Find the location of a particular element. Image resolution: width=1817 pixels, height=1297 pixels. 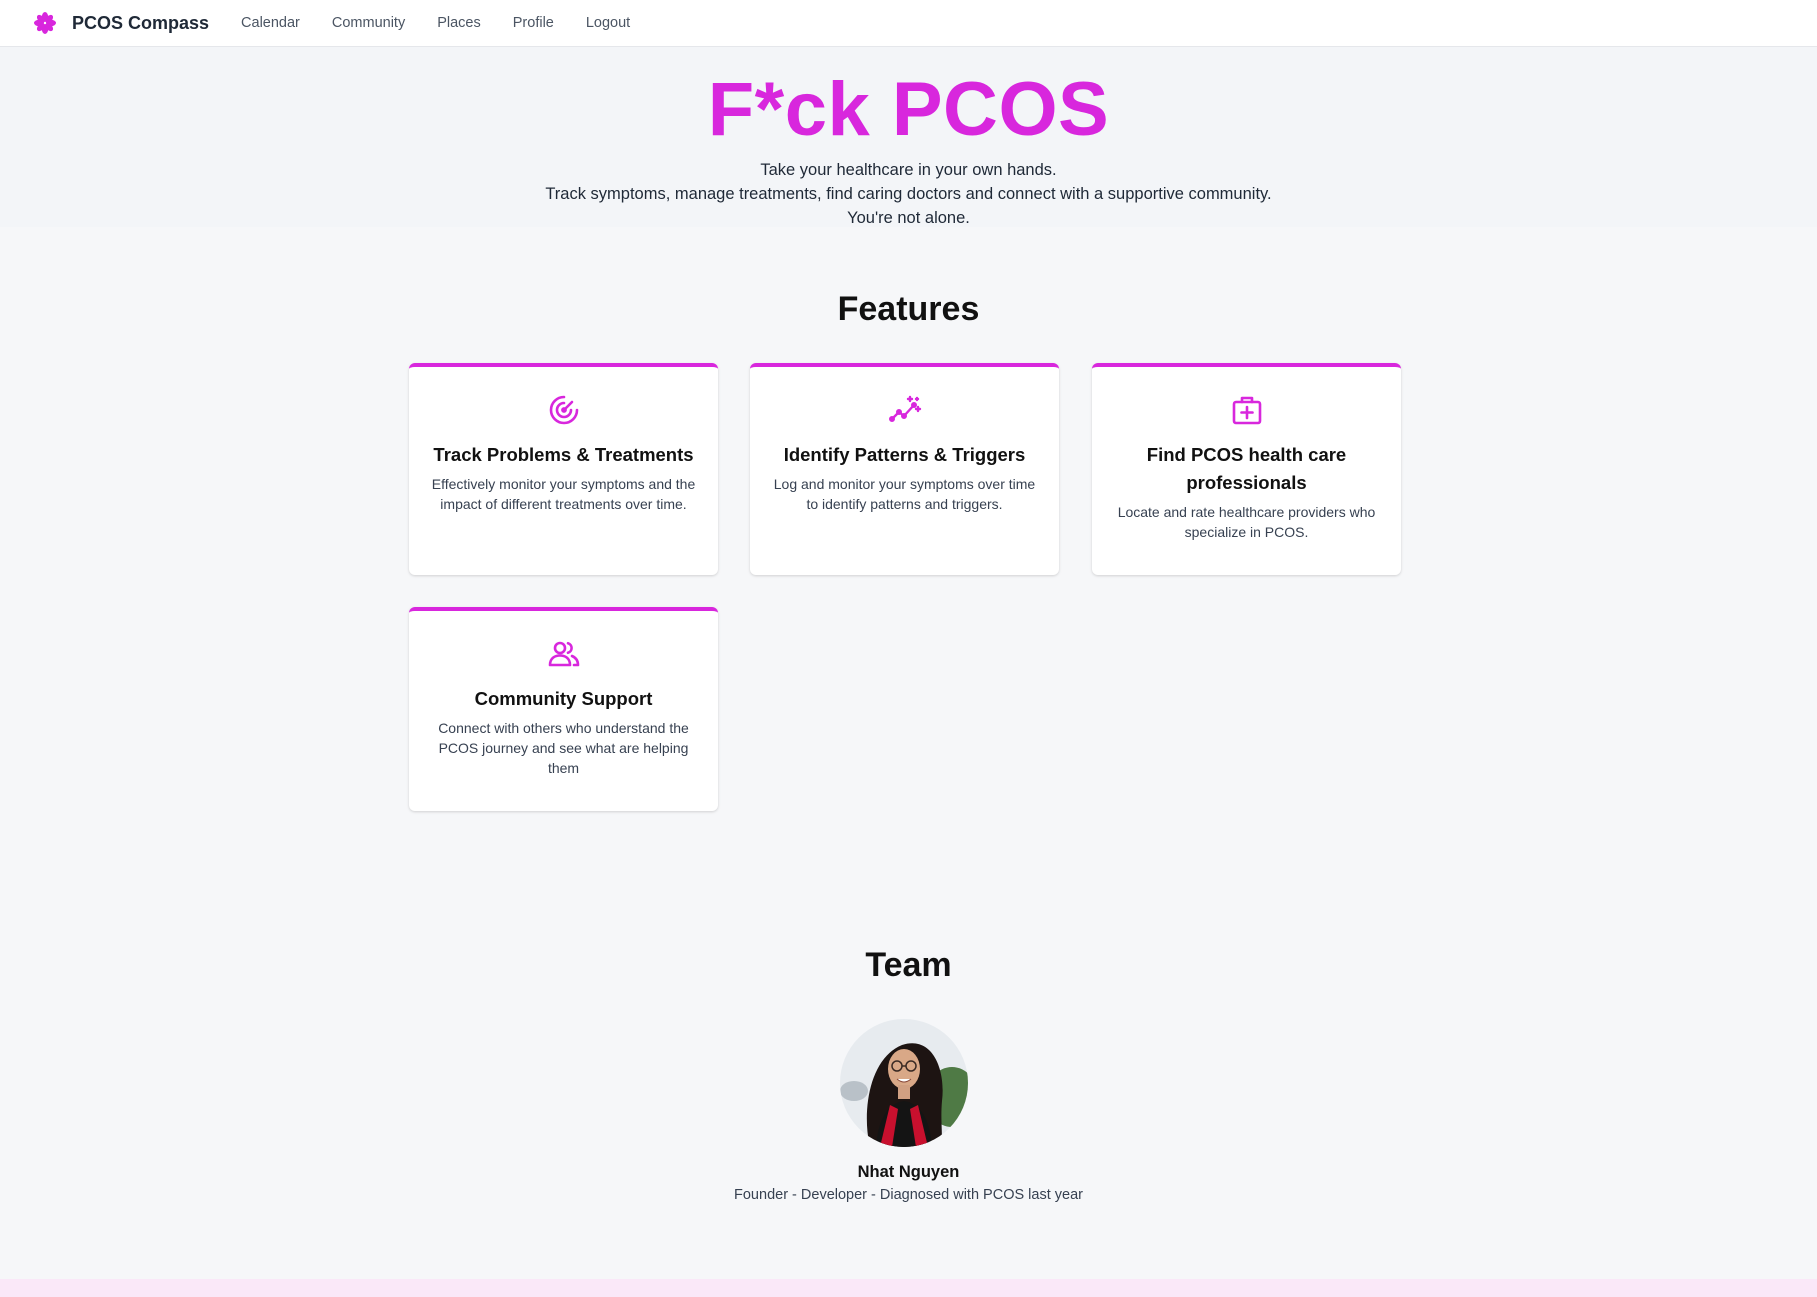

feature-title: Identify Patterns & Triggers is located at coordinates (904, 454).